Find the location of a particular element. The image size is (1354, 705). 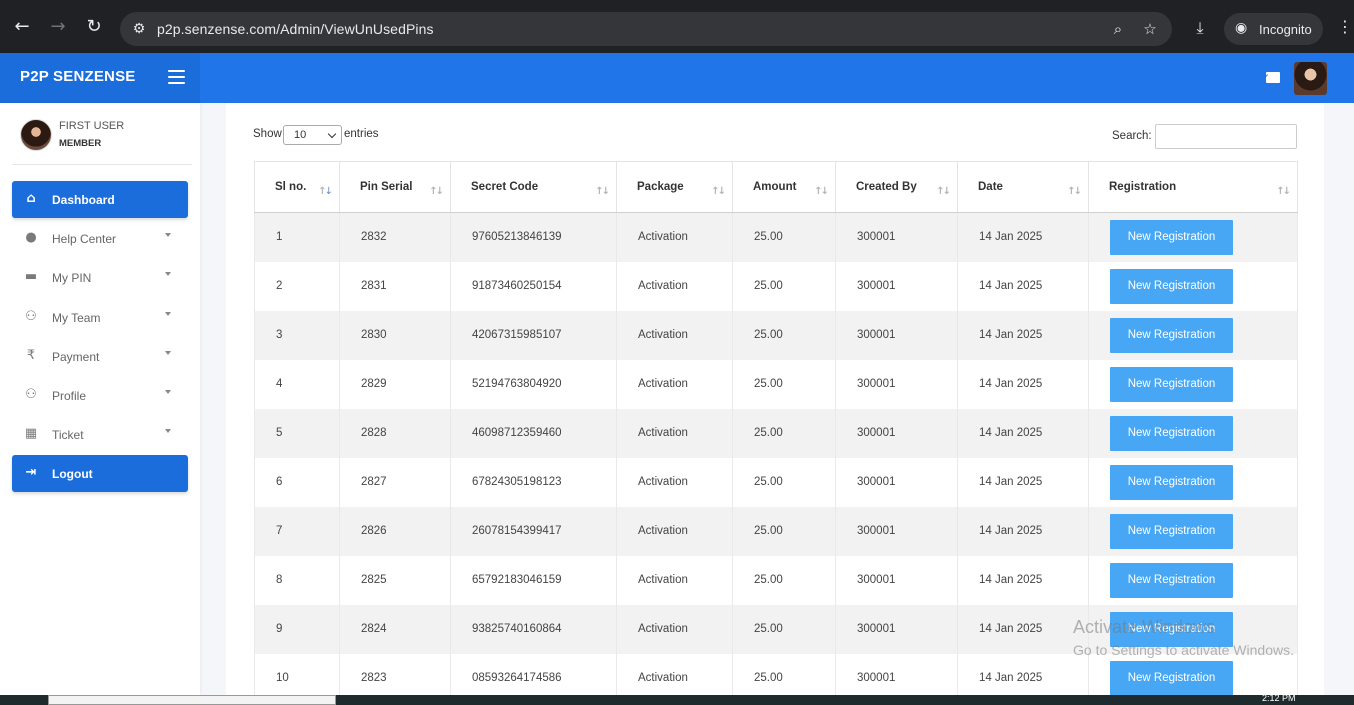

column-header-label: Sl no. is located at coordinates (291, 187).